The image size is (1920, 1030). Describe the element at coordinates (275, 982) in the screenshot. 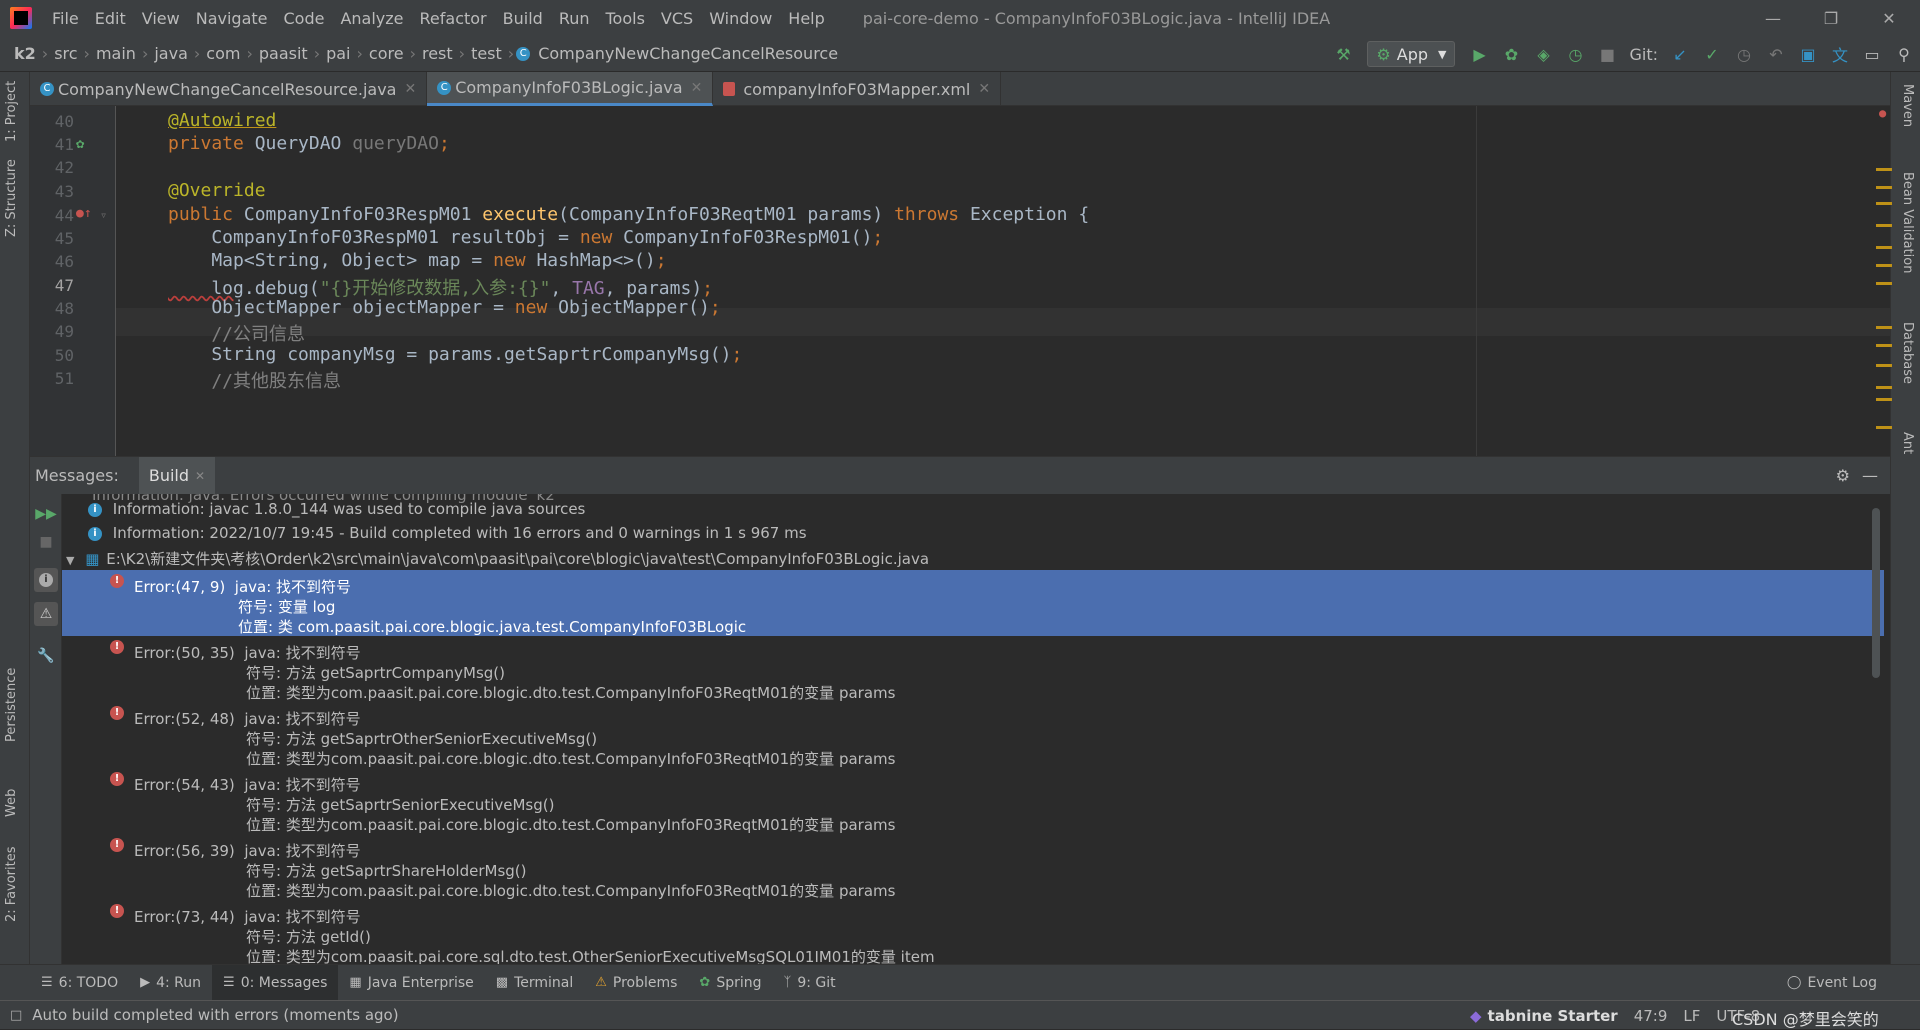

I see `tab-messages: ☰ 0: Messages` at that location.